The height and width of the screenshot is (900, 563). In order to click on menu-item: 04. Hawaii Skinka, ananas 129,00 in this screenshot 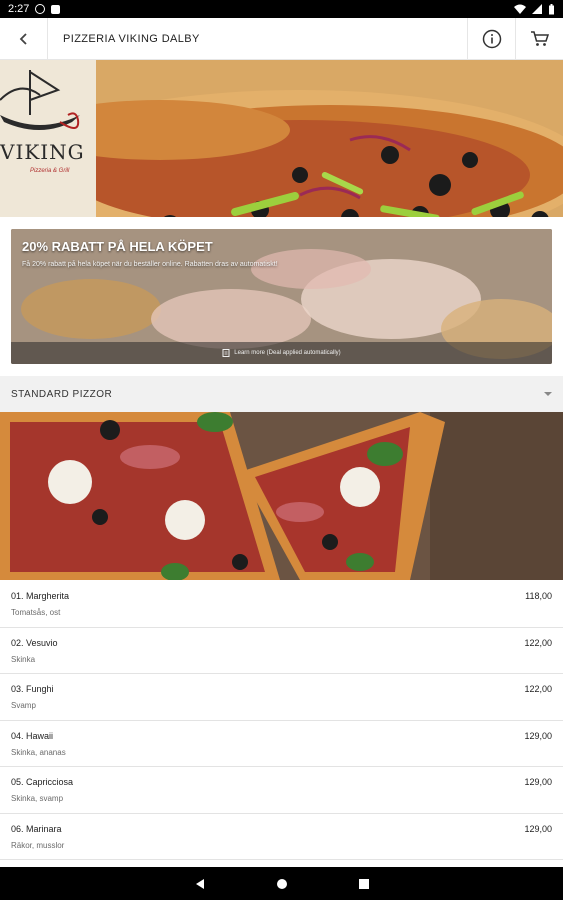, I will do `click(281, 744)`.